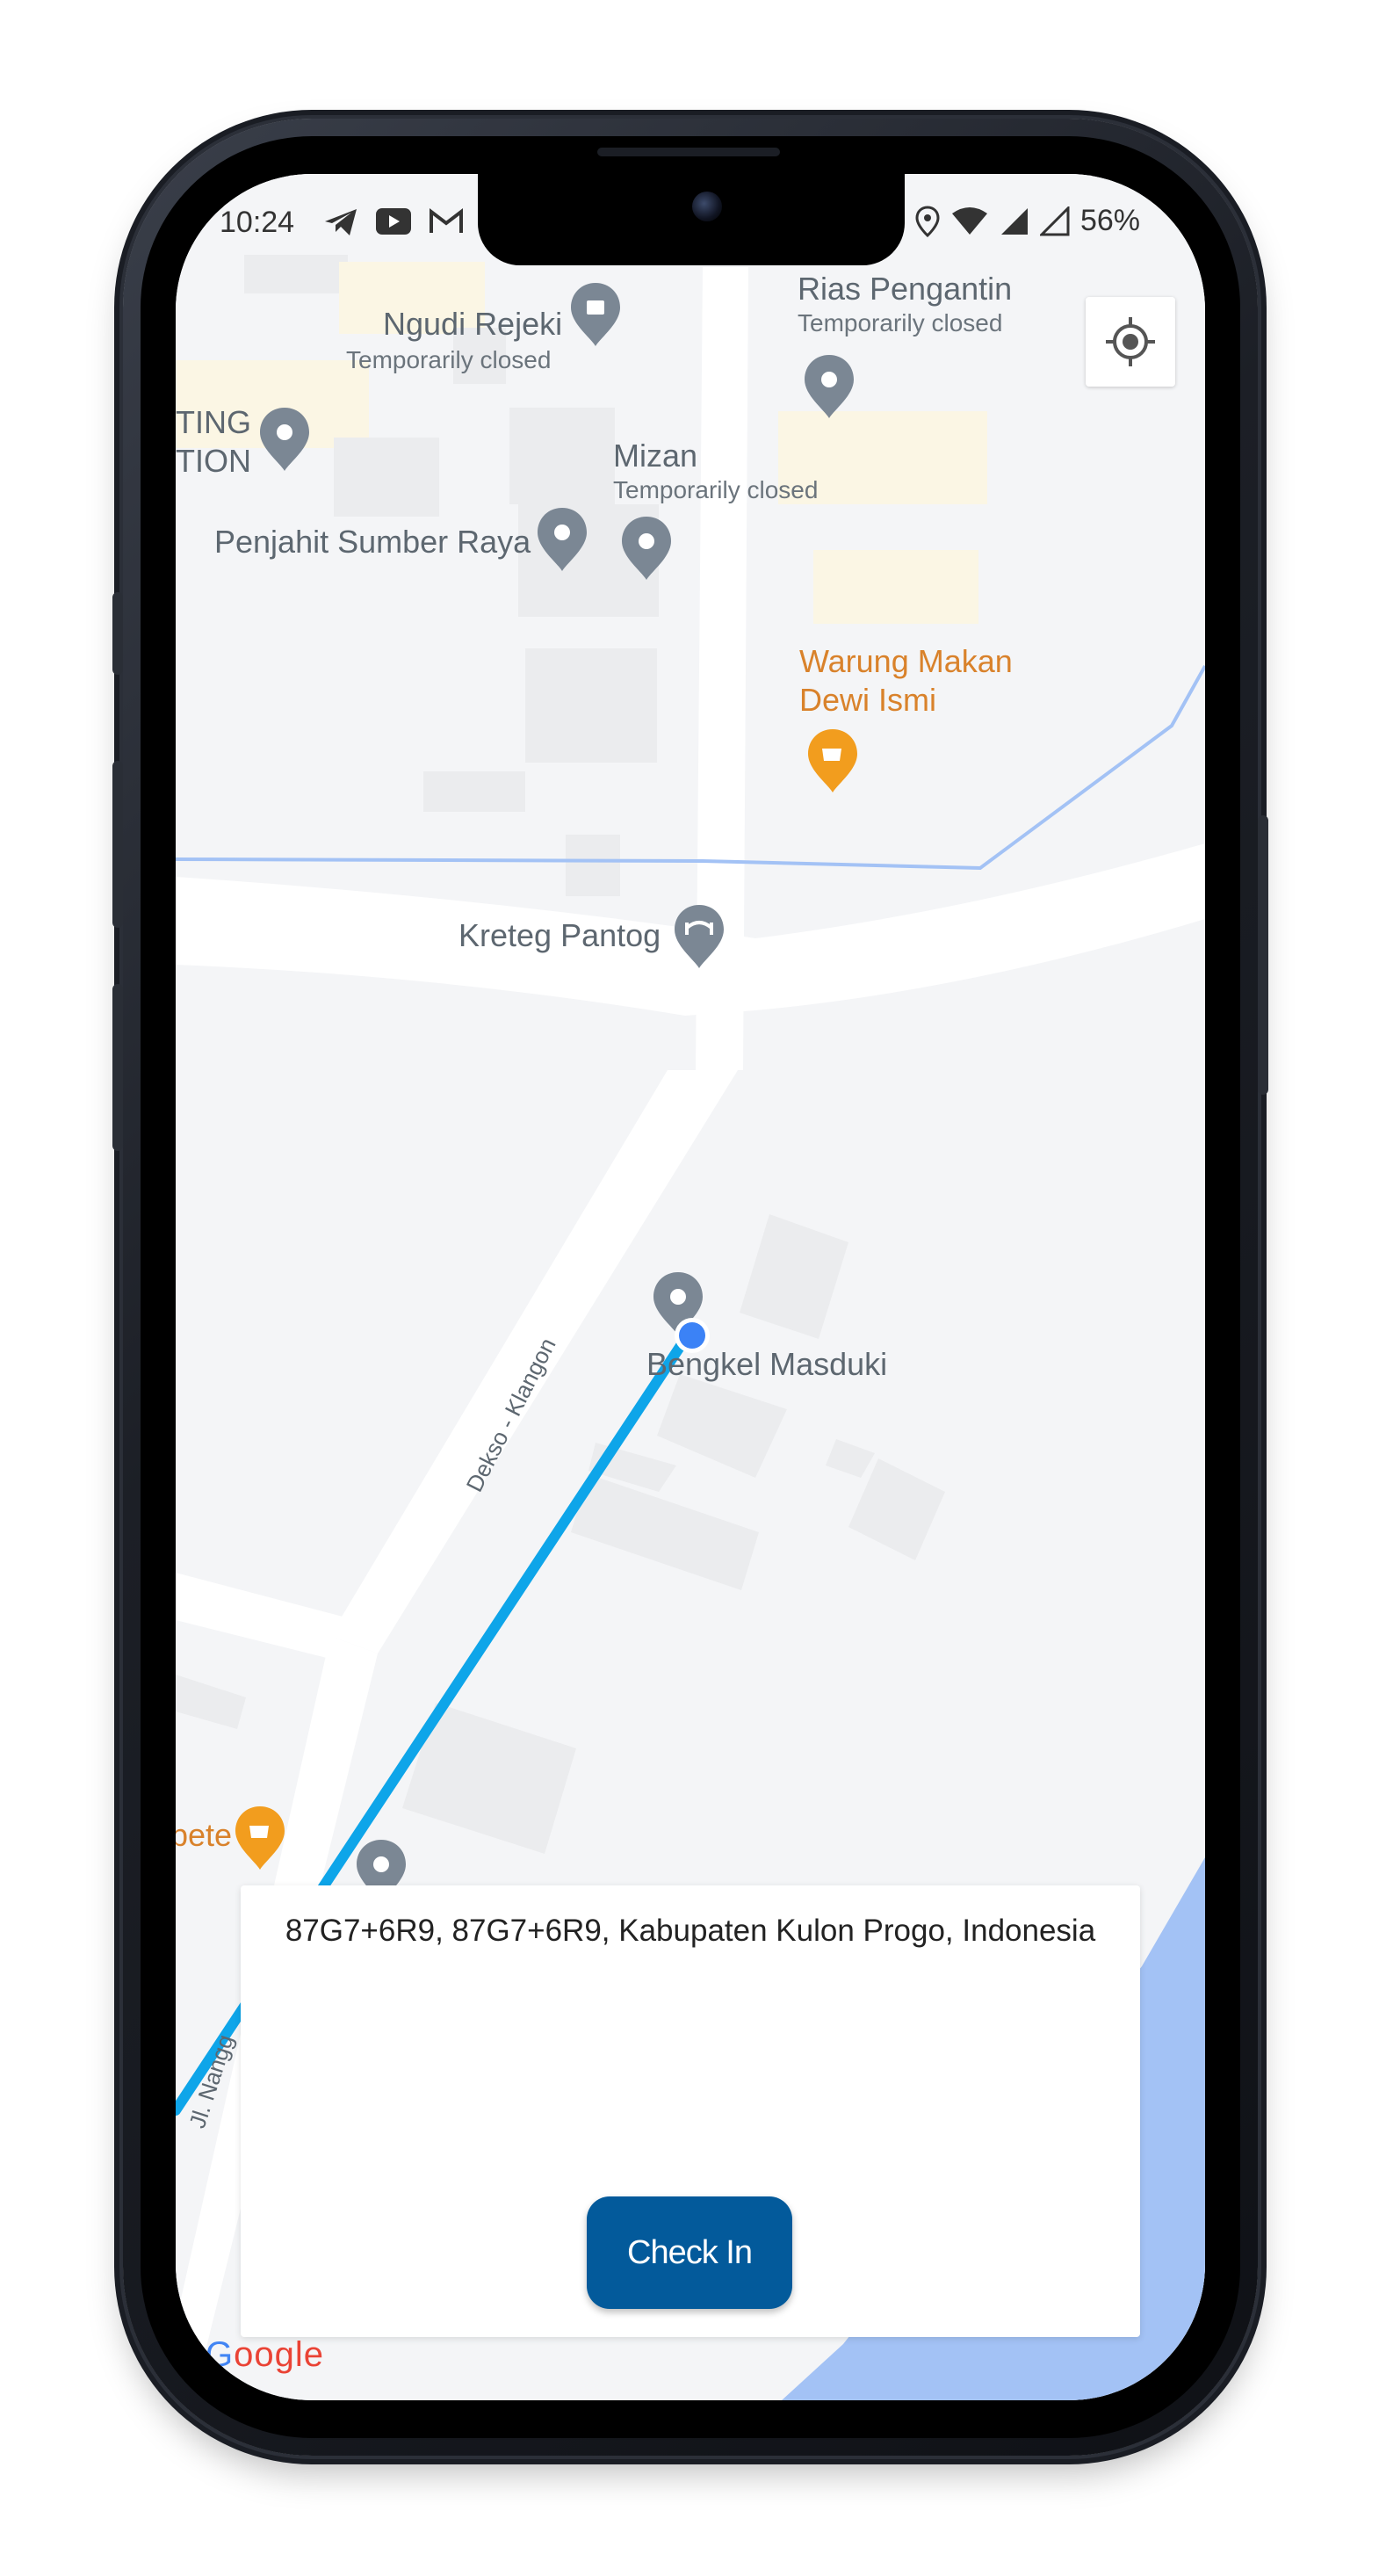  Describe the element at coordinates (906, 289) in the screenshot. I see `poi-rias-pengantin-name: Rias Pengantin` at that location.